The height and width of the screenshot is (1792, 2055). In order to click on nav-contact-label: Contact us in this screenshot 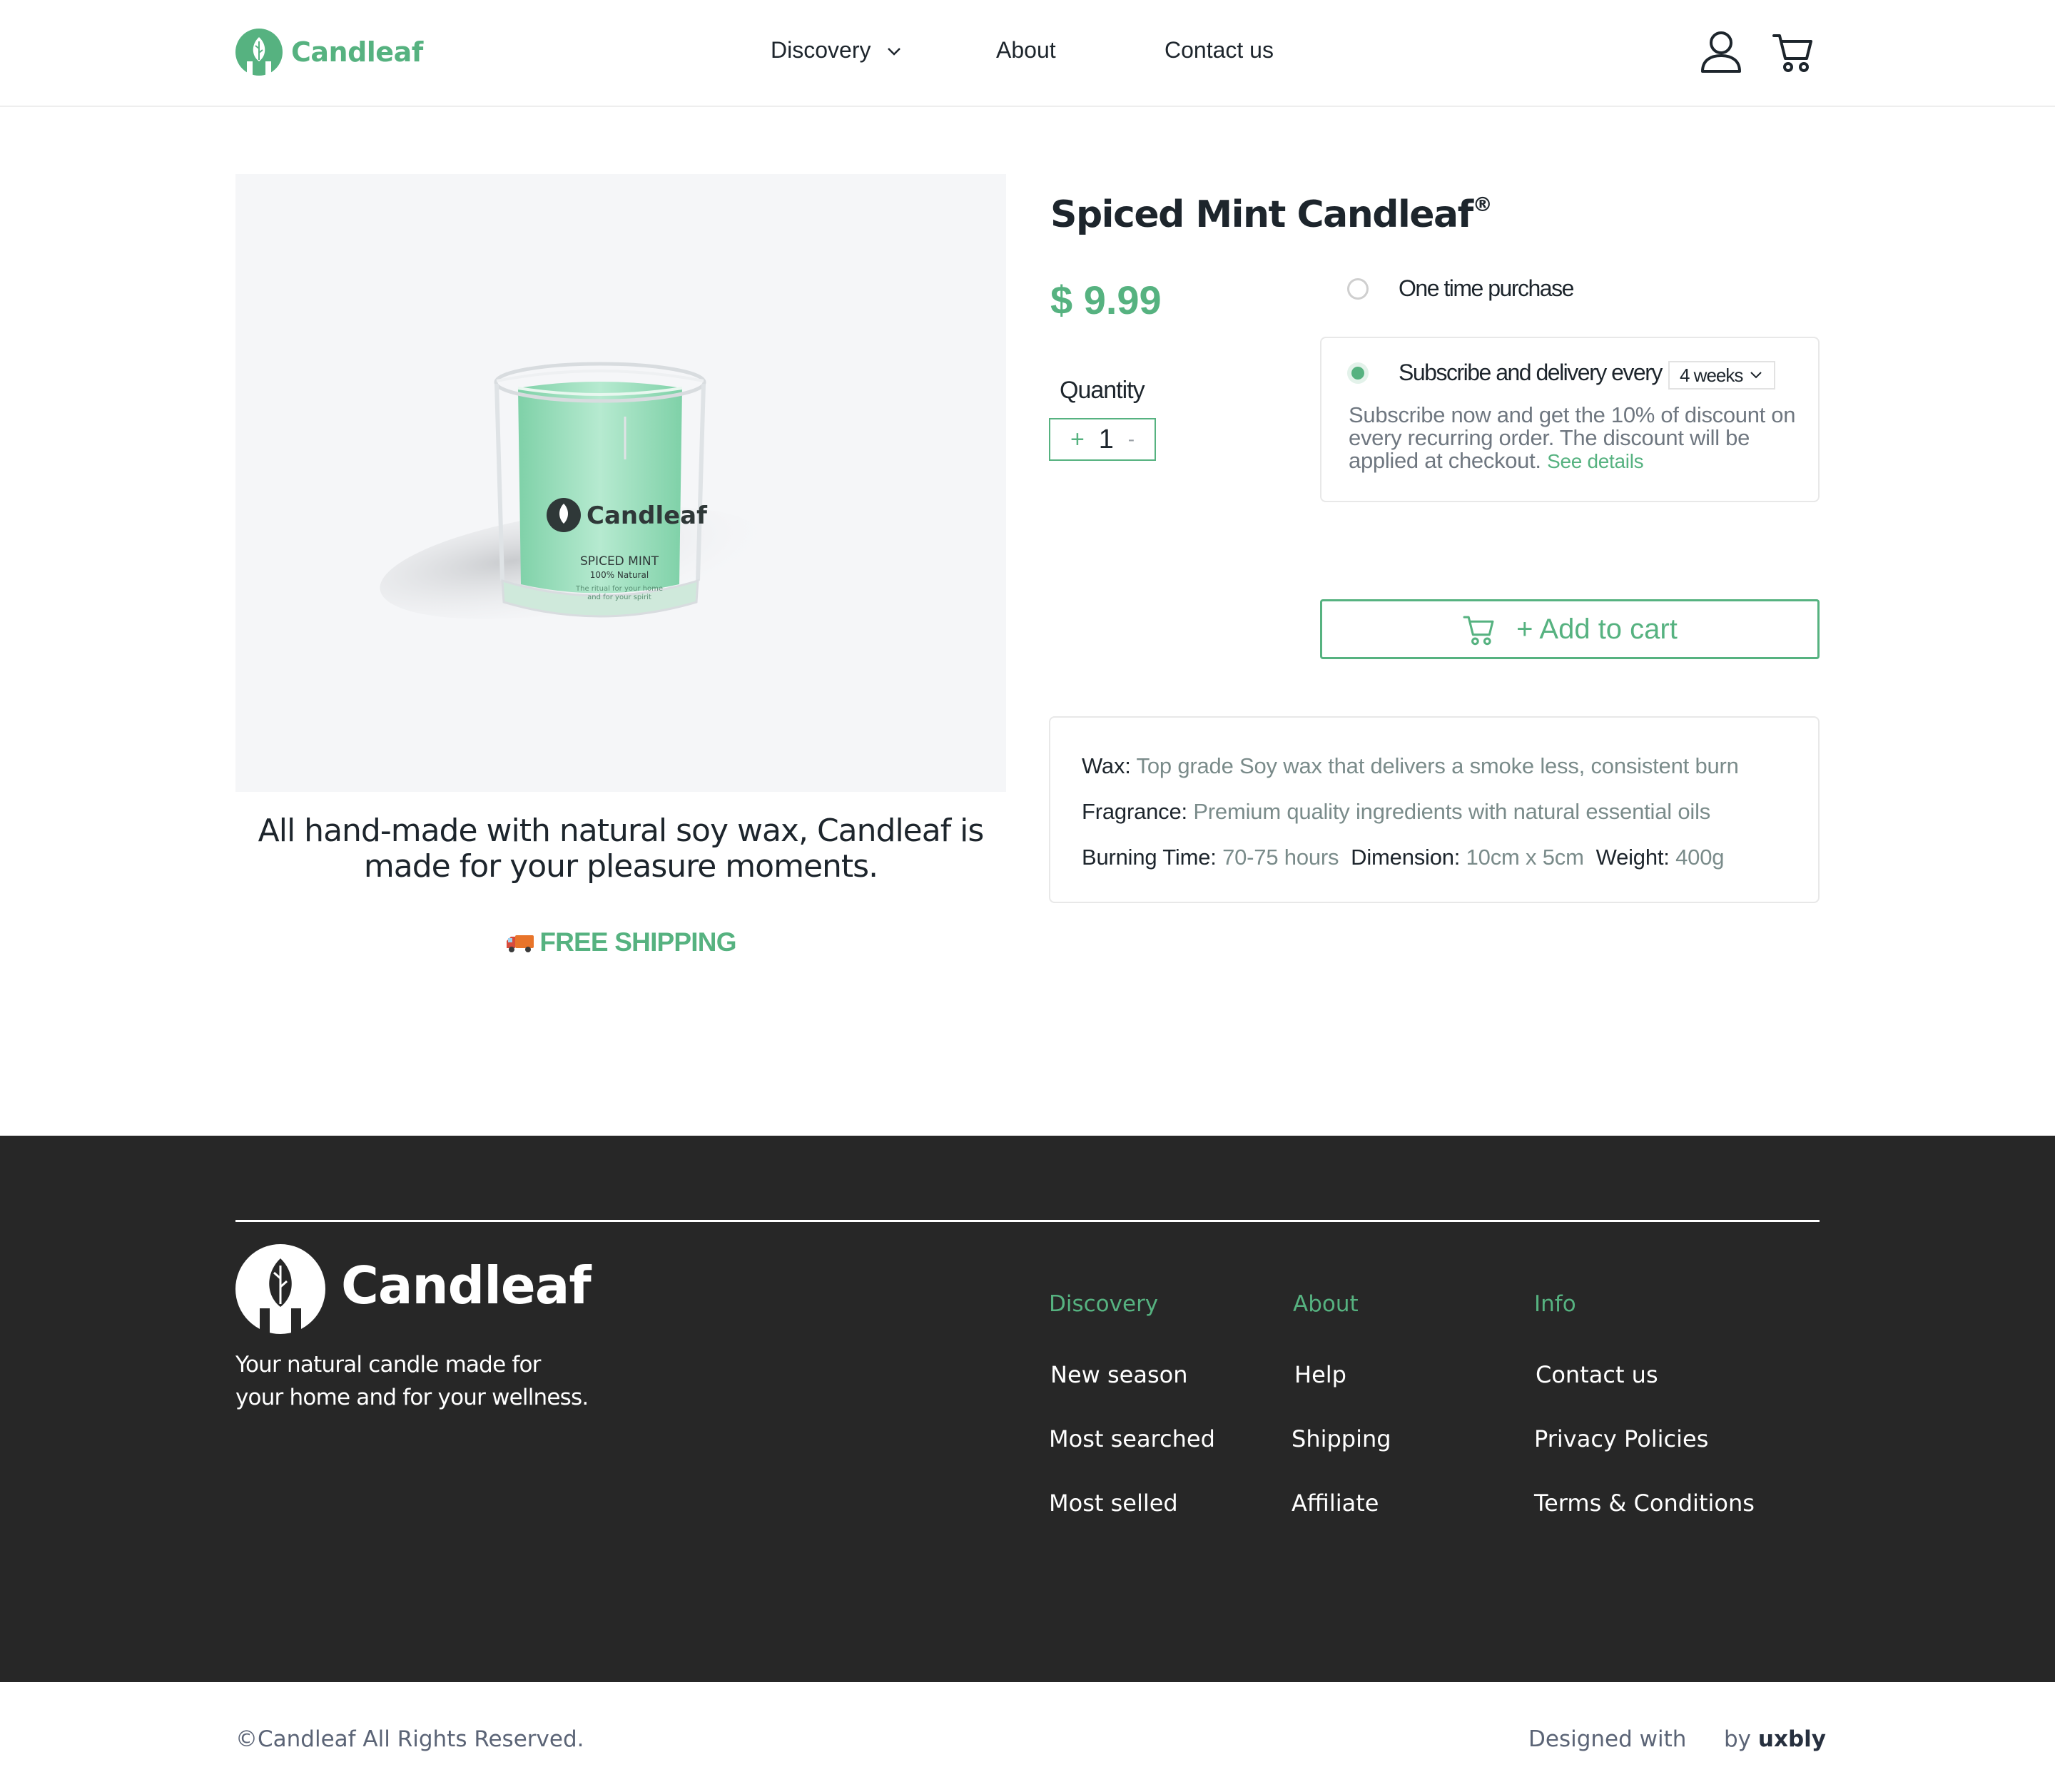, I will do `click(1219, 50)`.